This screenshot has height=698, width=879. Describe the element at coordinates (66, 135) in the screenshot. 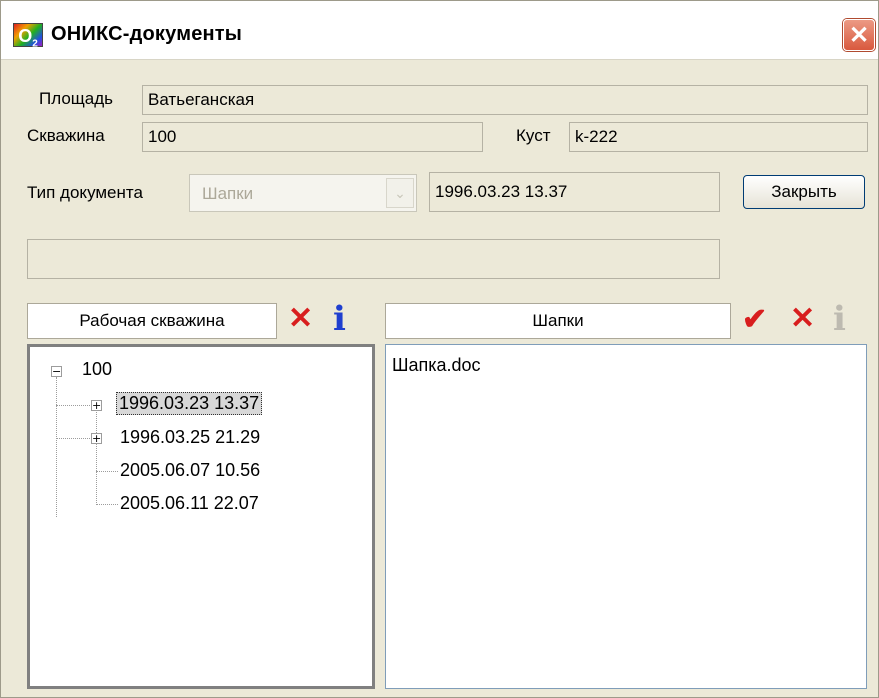

I see `well-label: Скважина` at that location.